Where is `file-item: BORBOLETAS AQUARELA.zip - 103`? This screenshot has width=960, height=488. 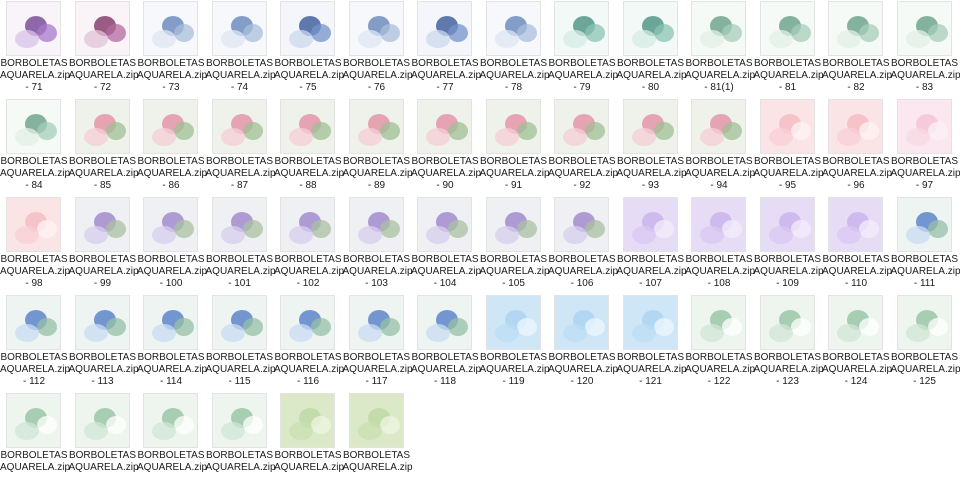 file-item: BORBOLETAS AQUARELA.zip - 103 is located at coordinates (378, 244).